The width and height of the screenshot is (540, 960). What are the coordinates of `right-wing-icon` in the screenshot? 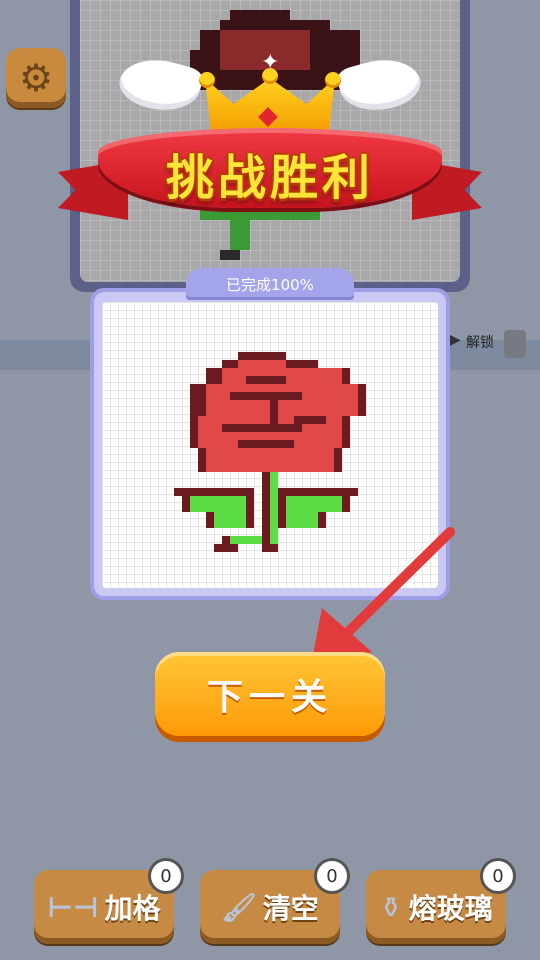 It's located at (380, 85).